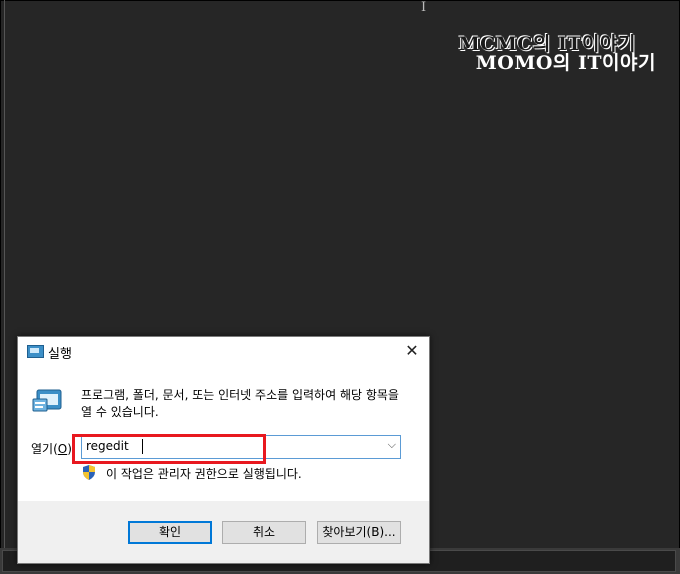 This screenshot has height=574, width=680. Describe the element at coordinates (89, 472) in the screenshot. I see `shield-icon` at that location.